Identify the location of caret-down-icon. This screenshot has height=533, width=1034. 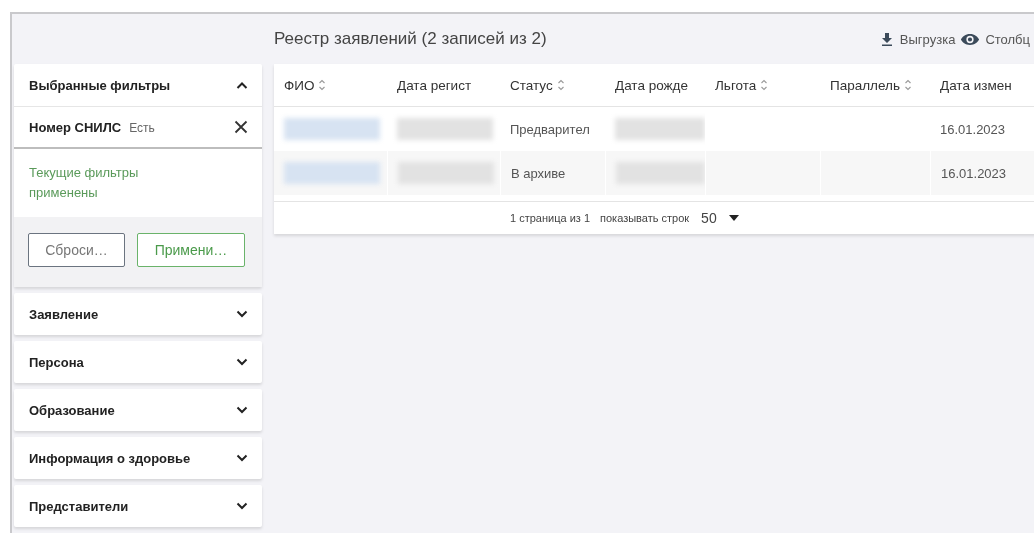
(733, 218).